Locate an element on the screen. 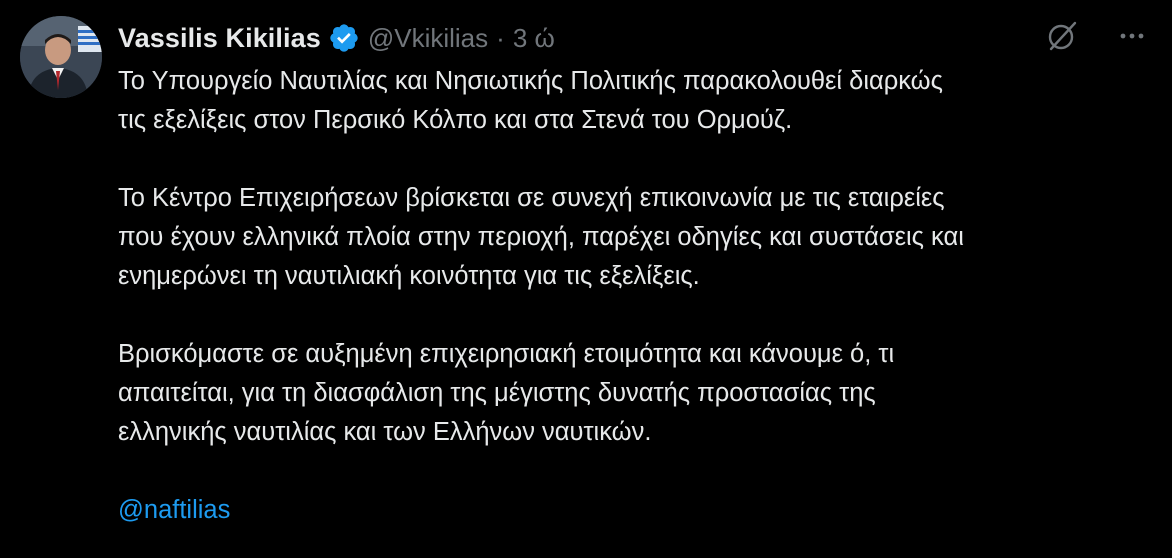 The image size is (1172, 558). tweet-timestamp: 3 ώ is located at coordinates (534, 38).